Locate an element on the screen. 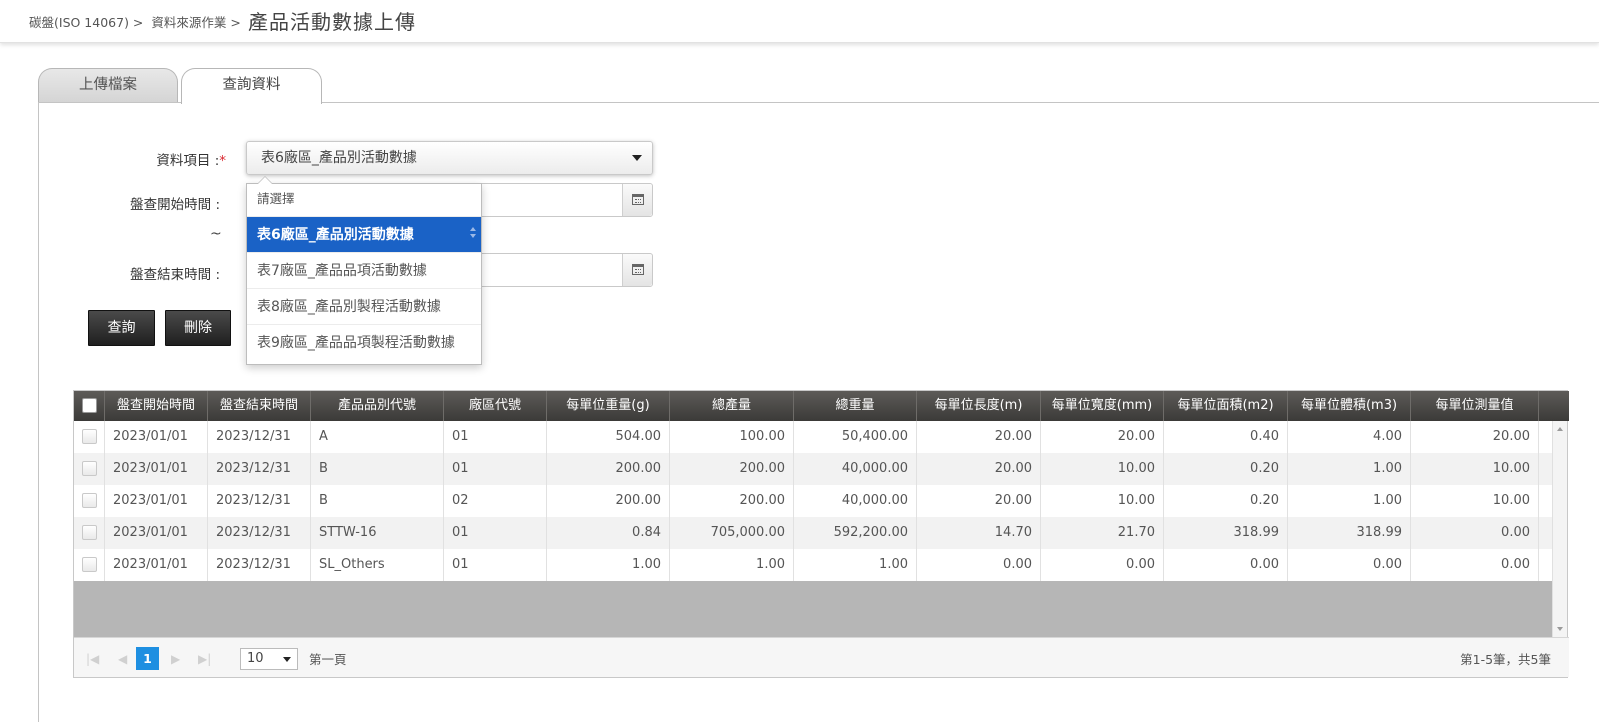 The height and width of the screenshot is (722, 1599). breadcrumb-item-carbon: 碳盤(ISO 14067) > is located at coordinates (86, 22).